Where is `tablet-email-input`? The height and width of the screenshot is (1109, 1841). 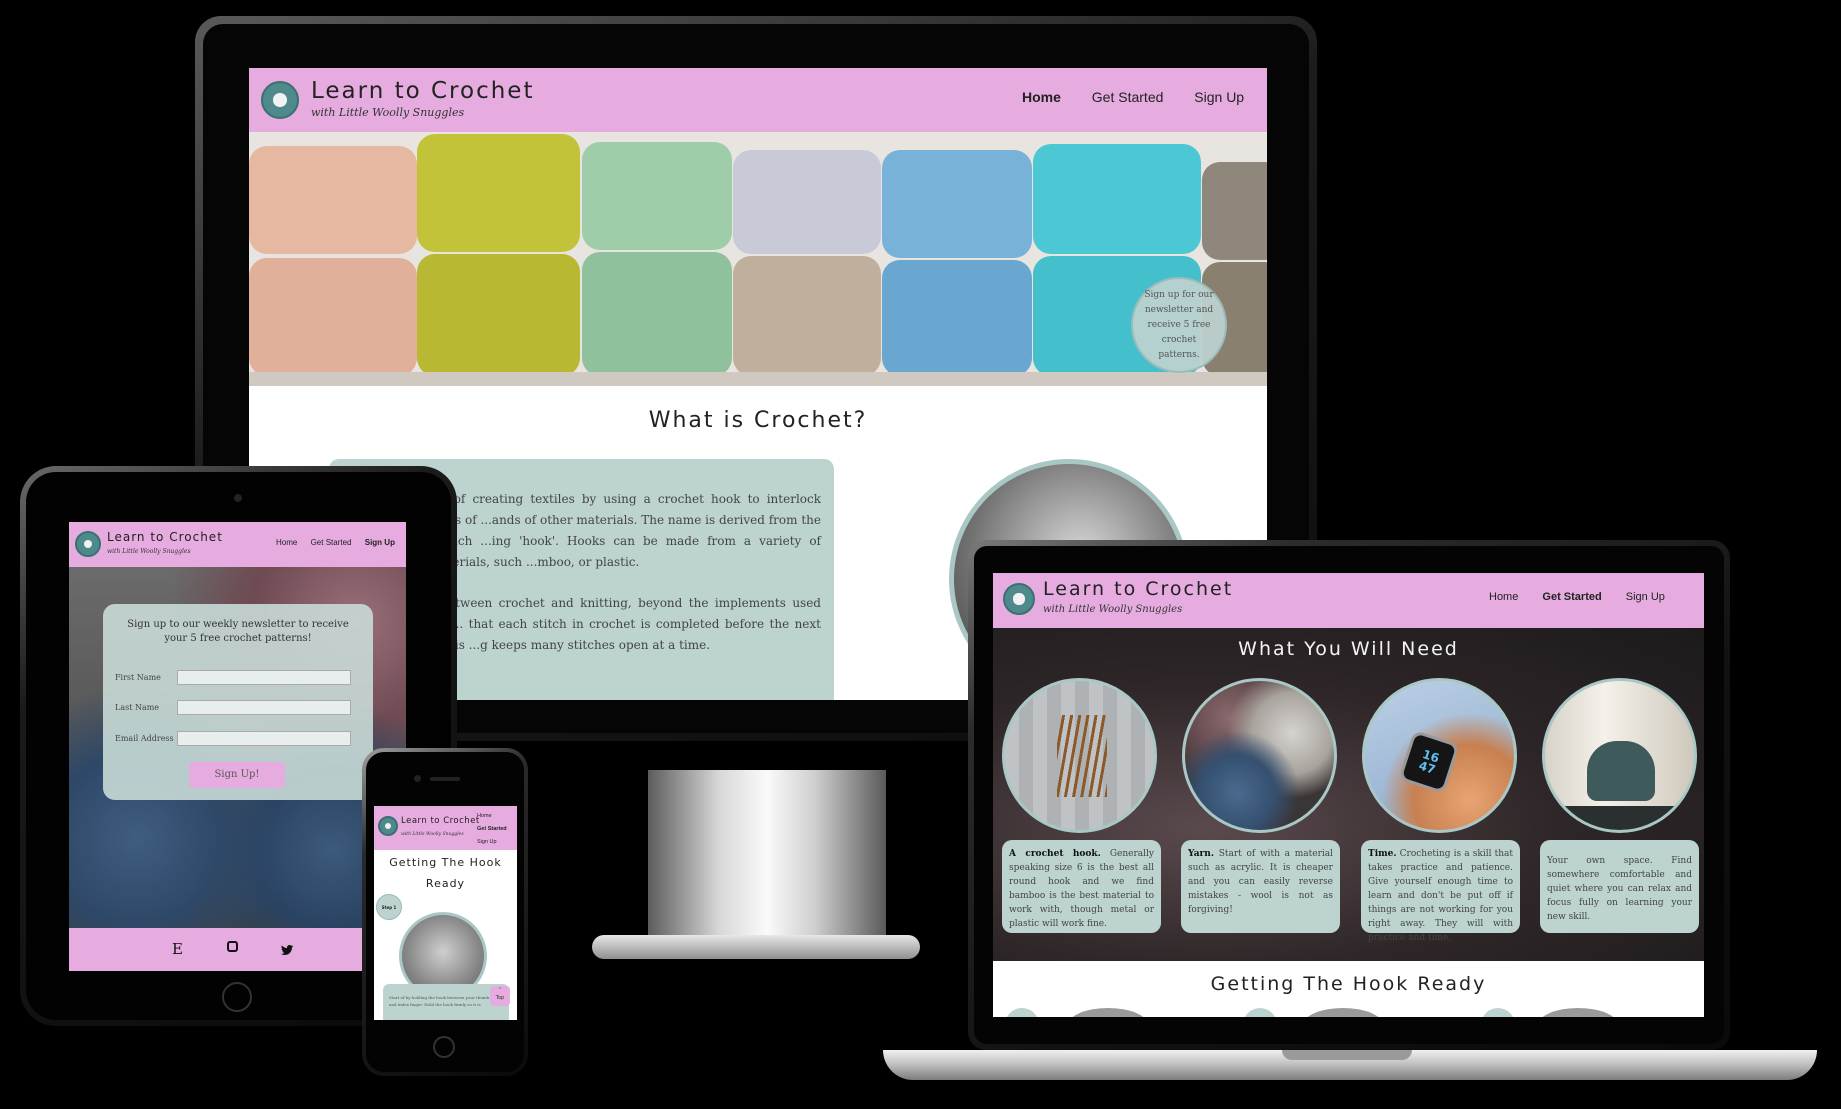
tablet-email-input is located at coordinates (264, 738).